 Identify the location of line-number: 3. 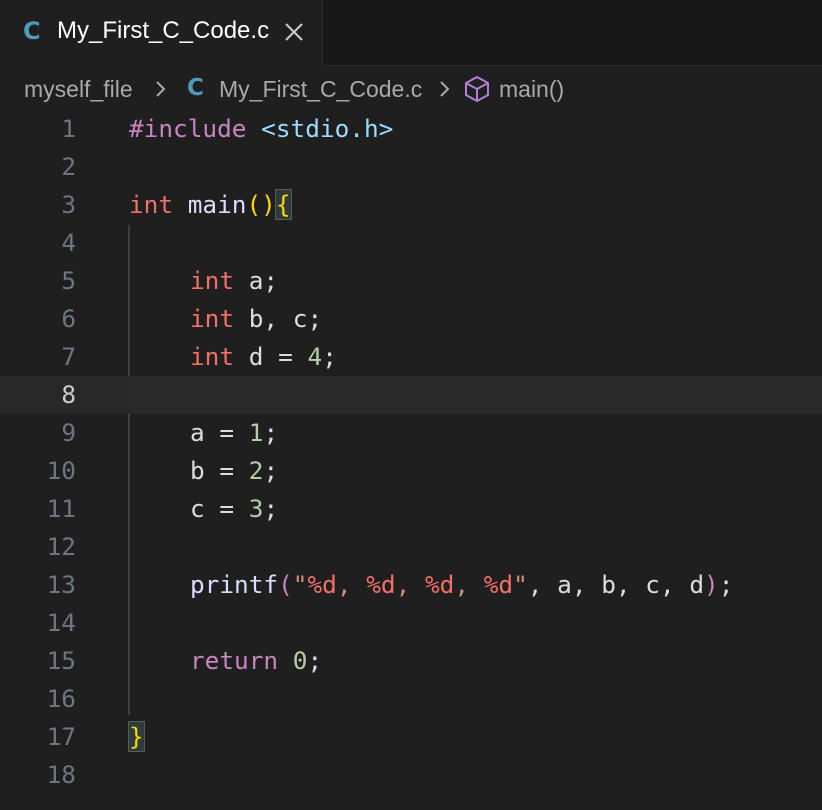
(68, 204).